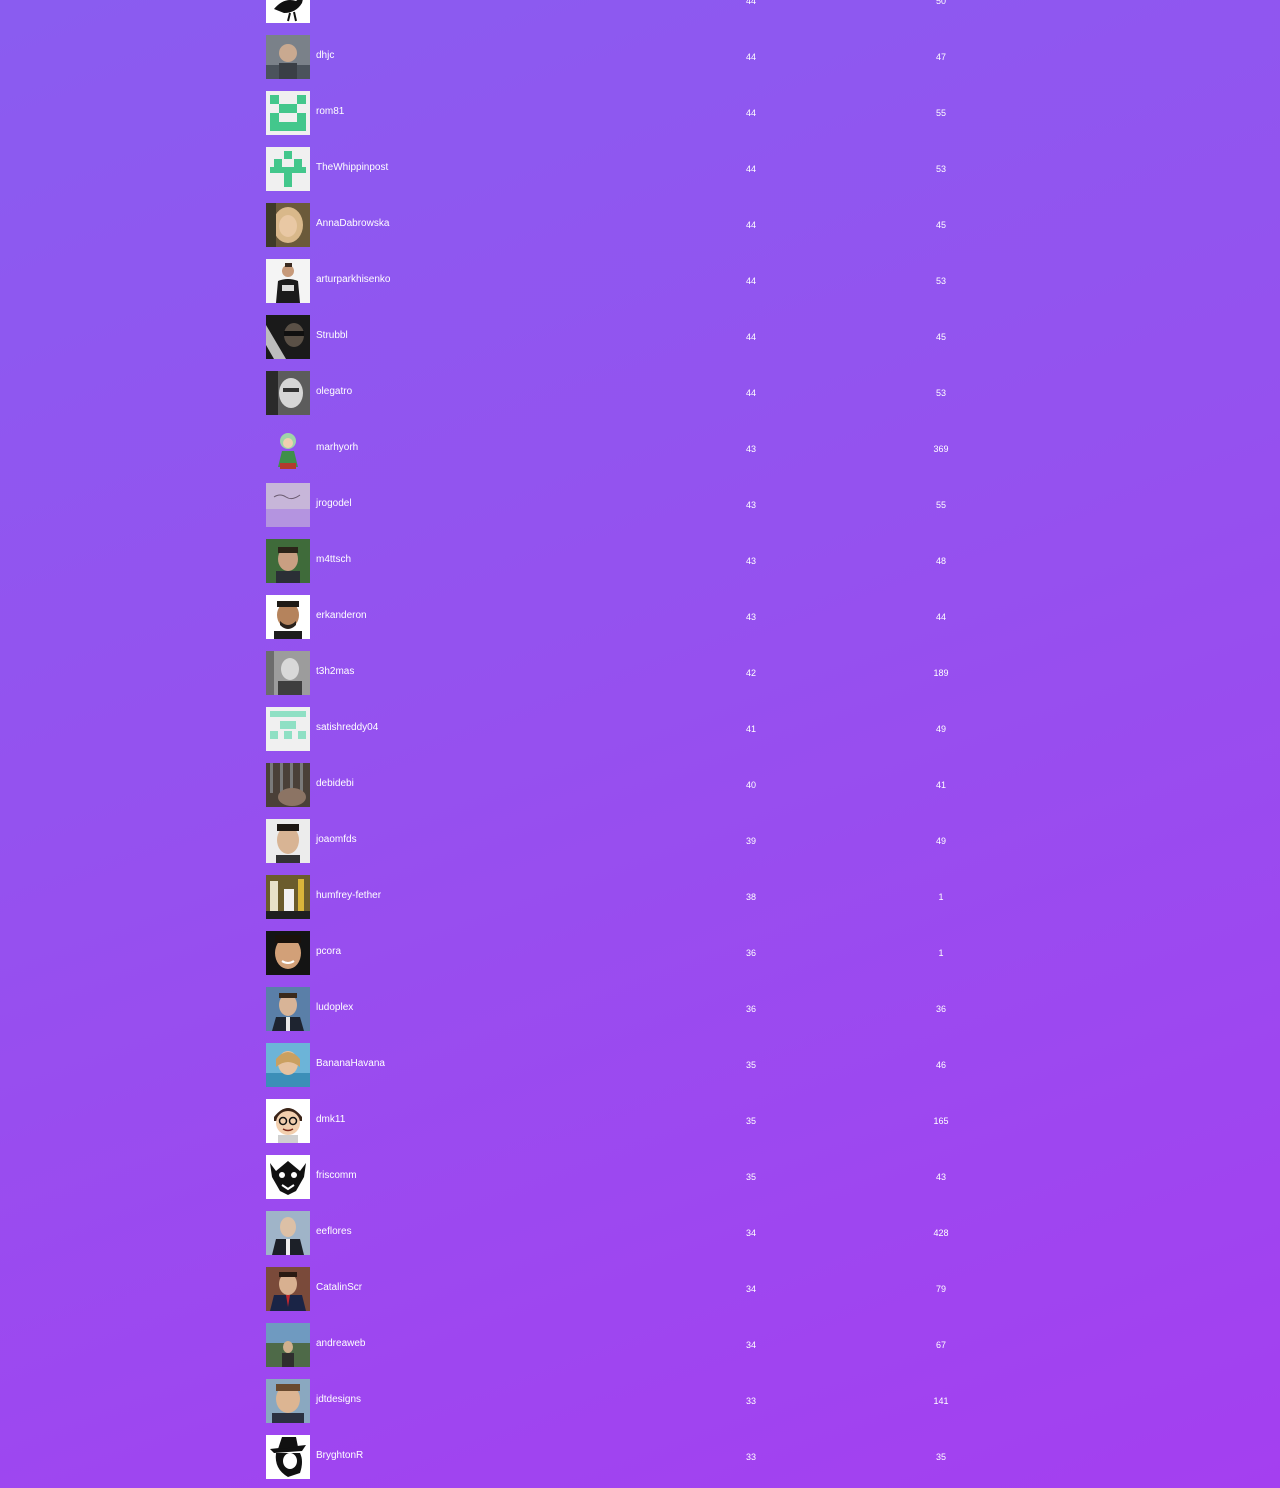  Describe the element at coordinates (334, 392) in the screenshot. I see `username-link: olegatro` at that location.